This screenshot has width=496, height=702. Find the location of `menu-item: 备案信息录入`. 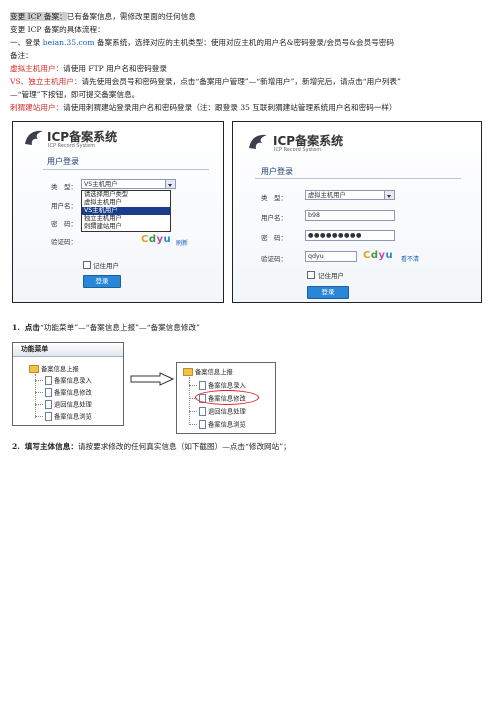

menu-item: 备案信息录入 is located at coordinates (68, 381).